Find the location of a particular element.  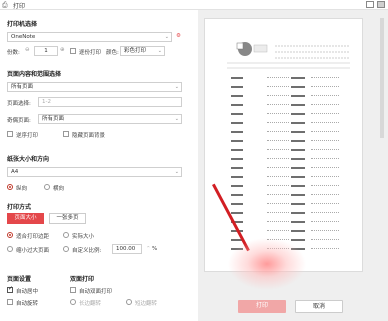

content-section-title: 页面内容和范围选择 is located at coordinates (34, 74).